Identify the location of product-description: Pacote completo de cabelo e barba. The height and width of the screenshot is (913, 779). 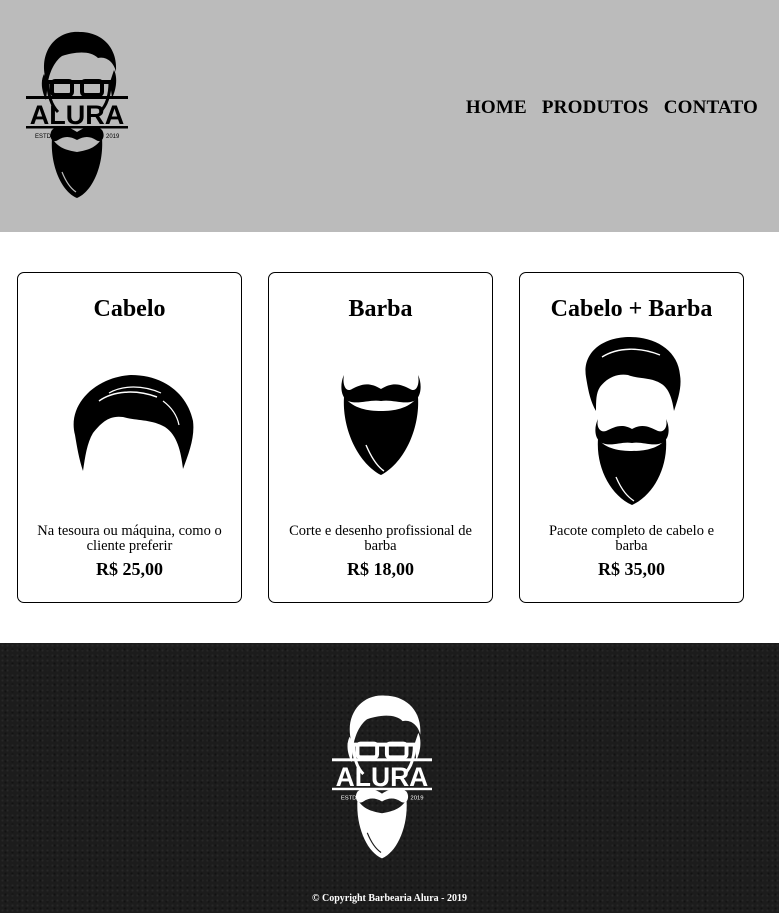
(631, 538).